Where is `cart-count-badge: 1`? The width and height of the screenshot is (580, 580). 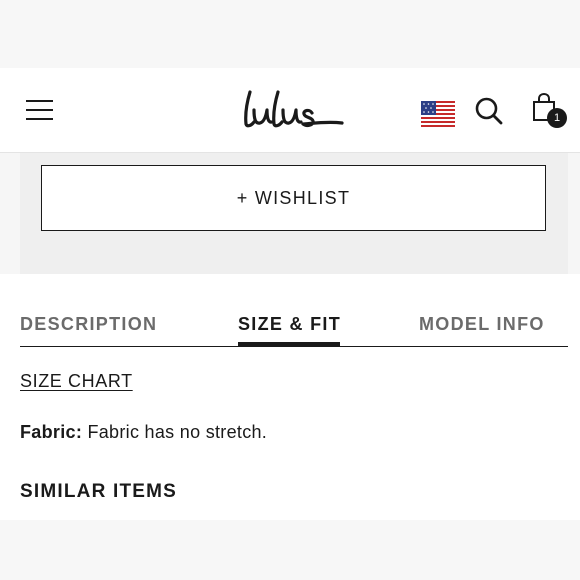 cart-count-badge: 1 is located at coordinates (557, 118).